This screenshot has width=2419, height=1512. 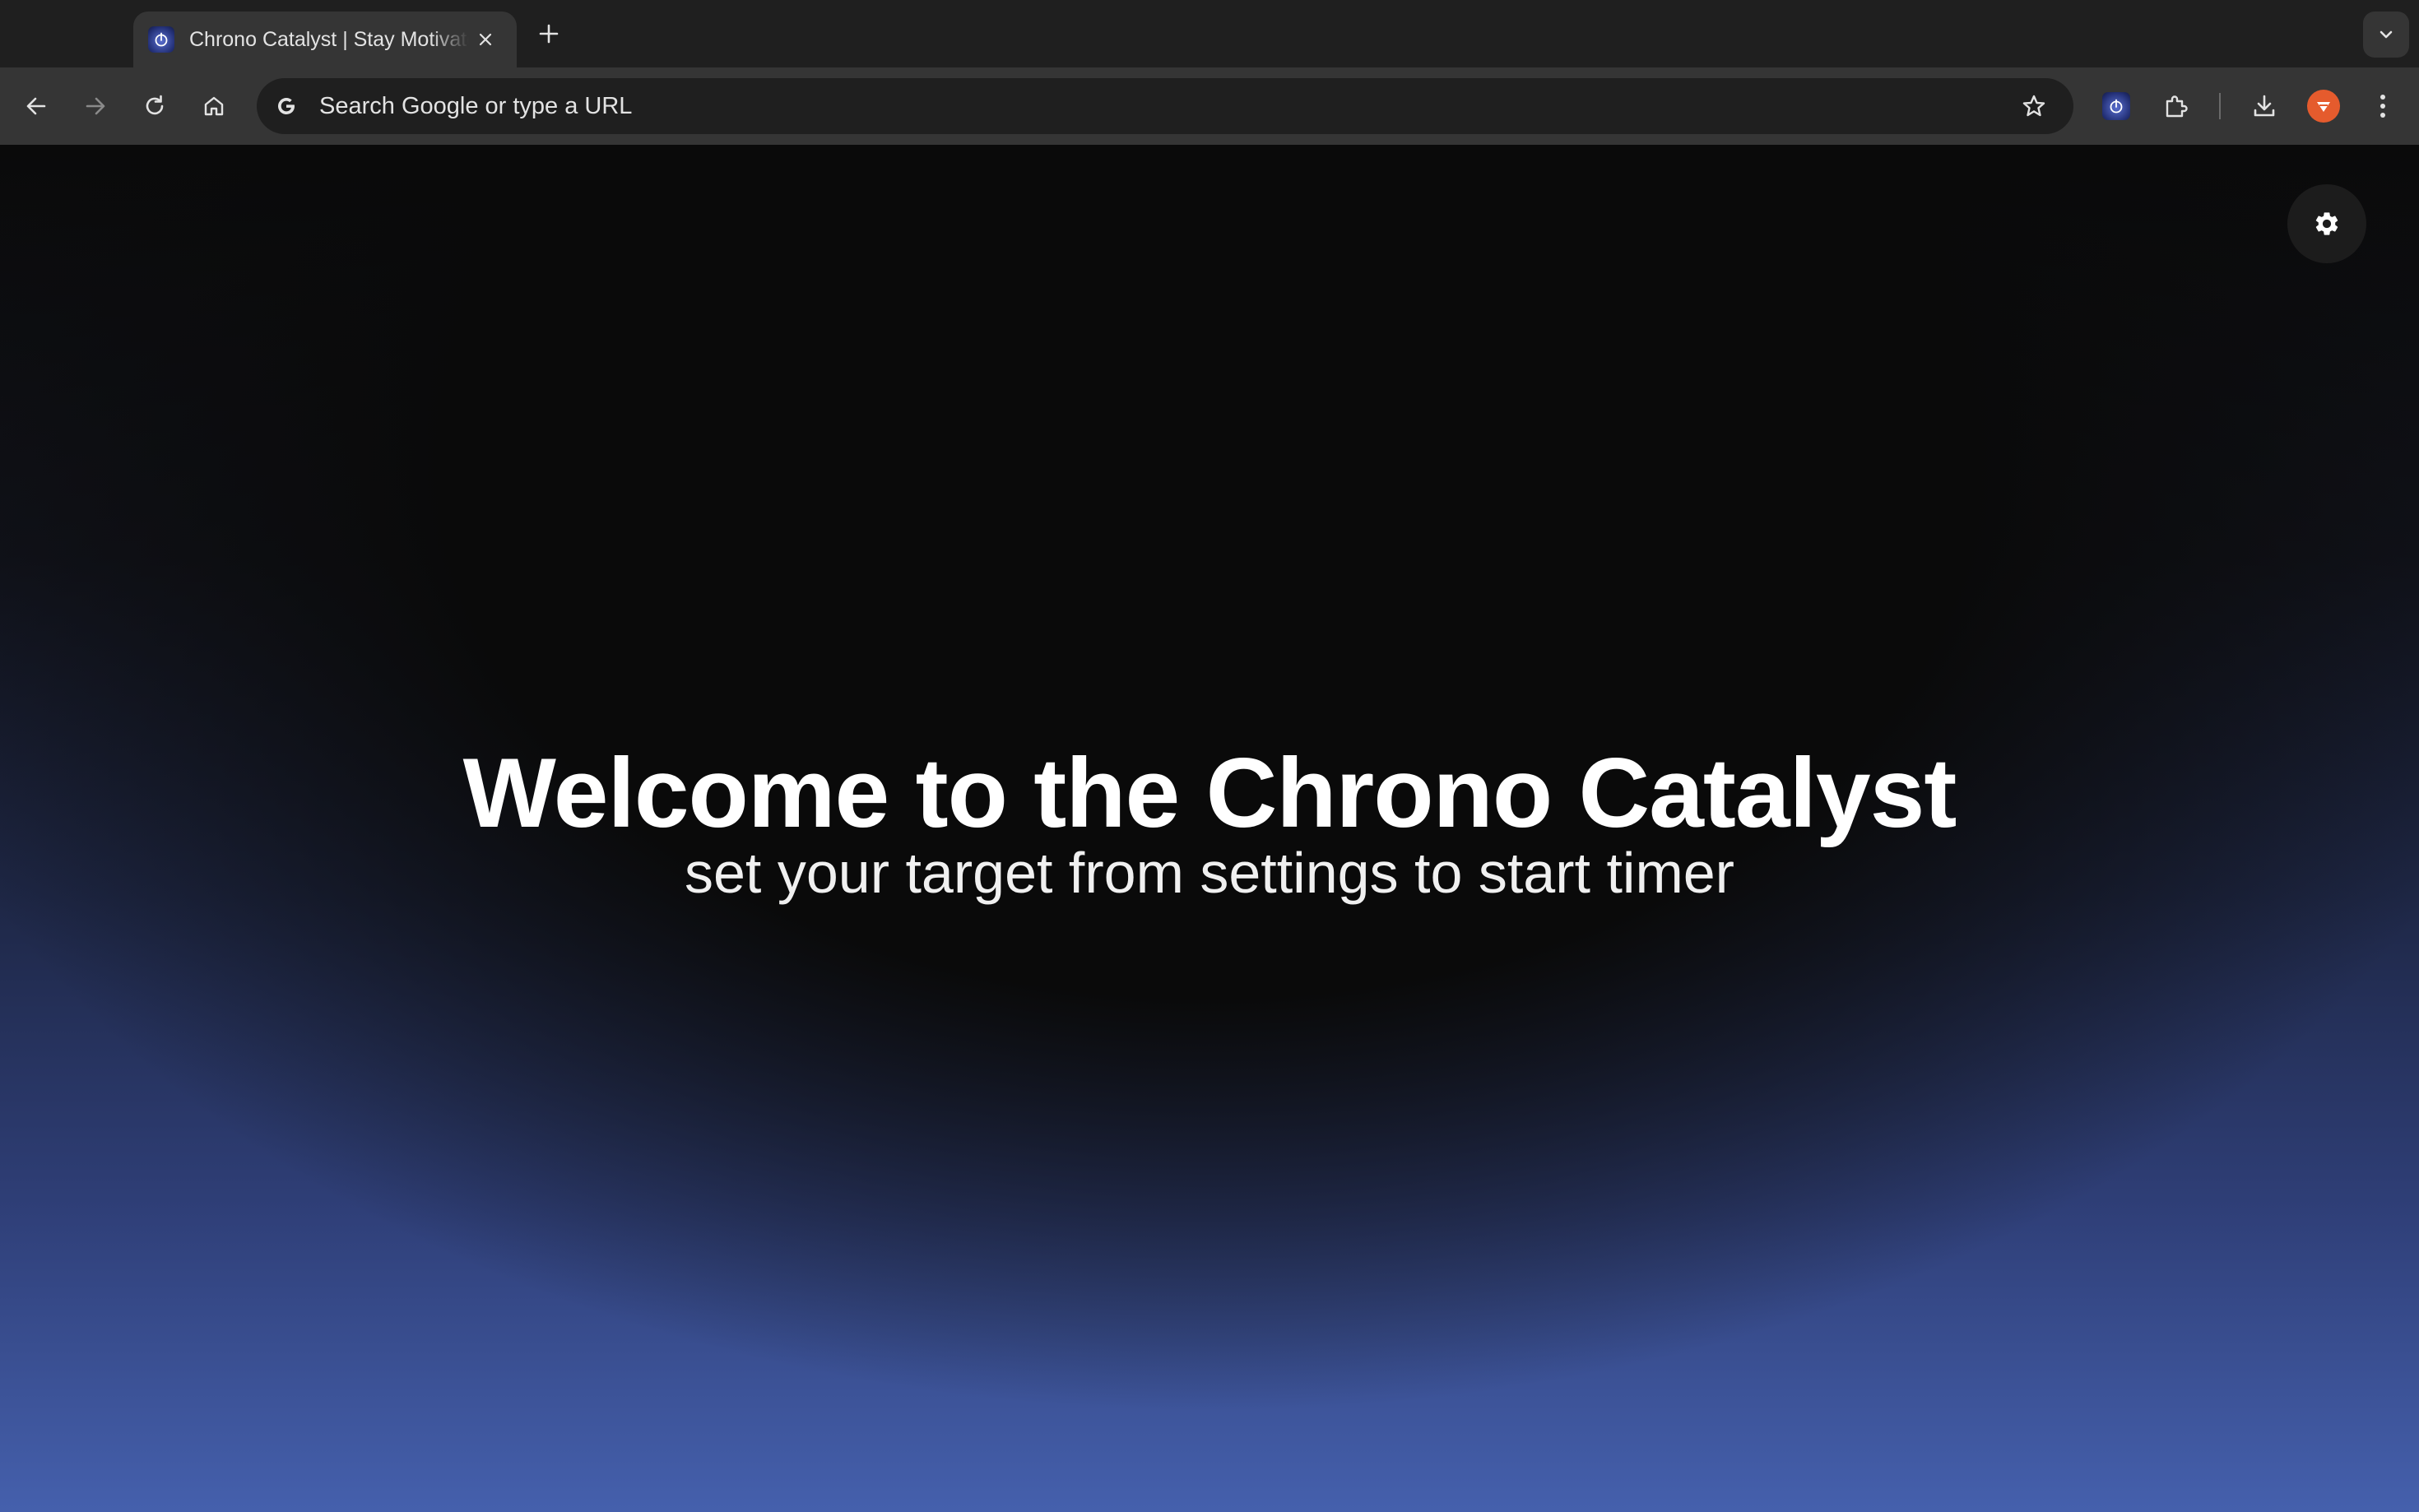 I want to click on back-button, so click(x=36, y=106).